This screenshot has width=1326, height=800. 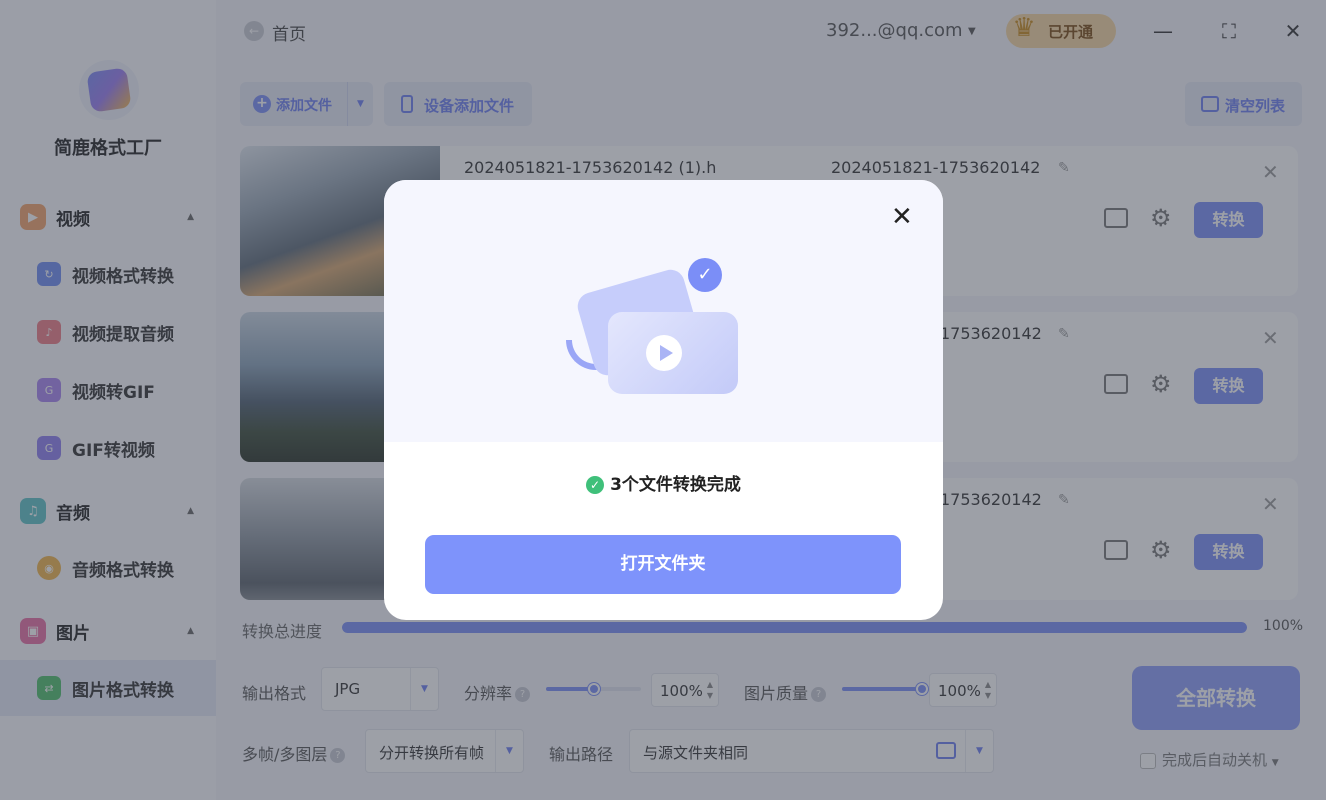 I want to click on check-circle-icon: ✓, so click(x=705, y=275).